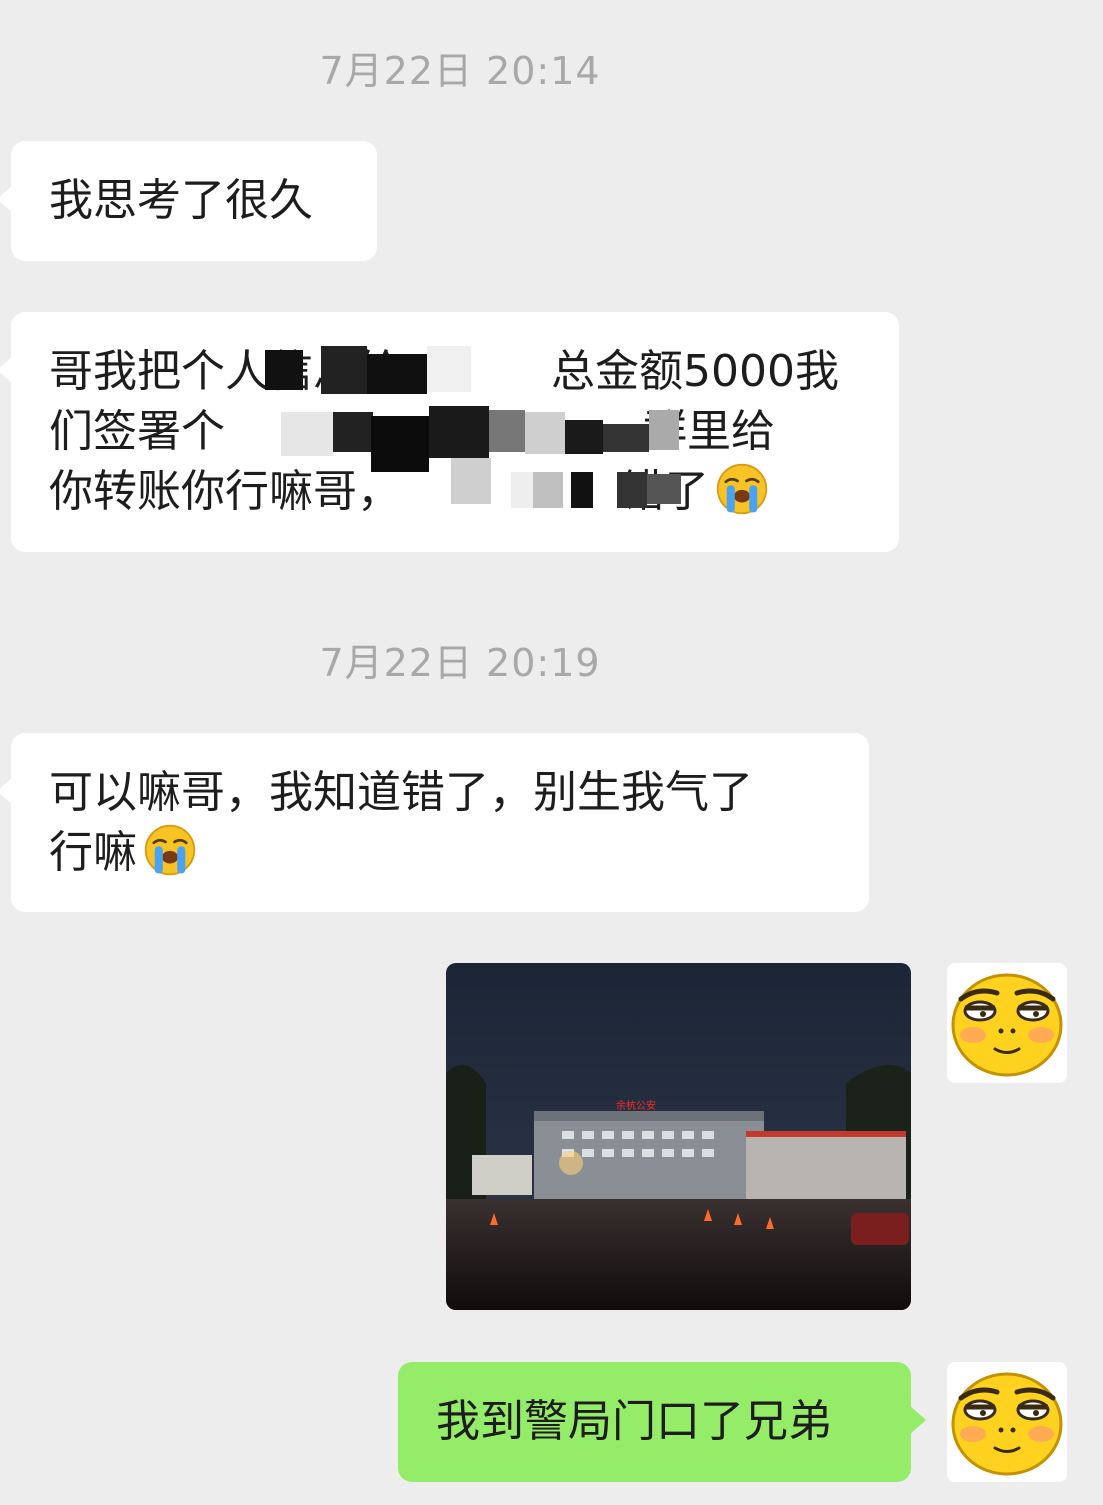 Image resolution: width=1103 pixels, height=1505 pixels. Describe the element at coordinates (401, 792) in the screenshot. I see `message-text: 可以嘛哥，我知道错了，别生我气了` at that location.